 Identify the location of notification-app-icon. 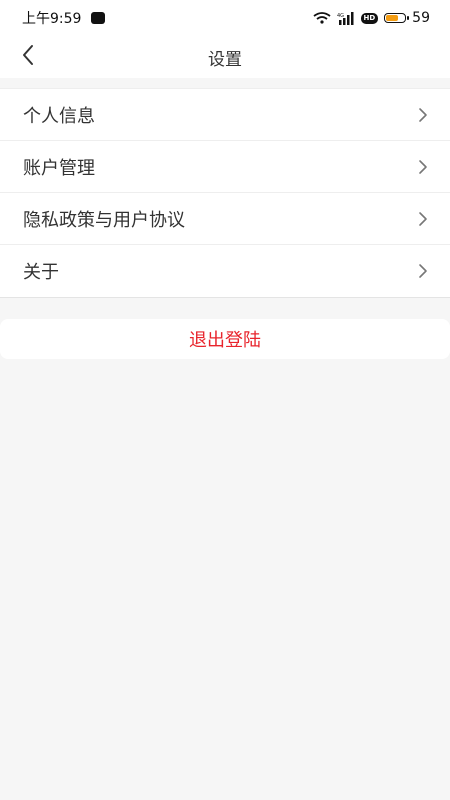
(98, 18).